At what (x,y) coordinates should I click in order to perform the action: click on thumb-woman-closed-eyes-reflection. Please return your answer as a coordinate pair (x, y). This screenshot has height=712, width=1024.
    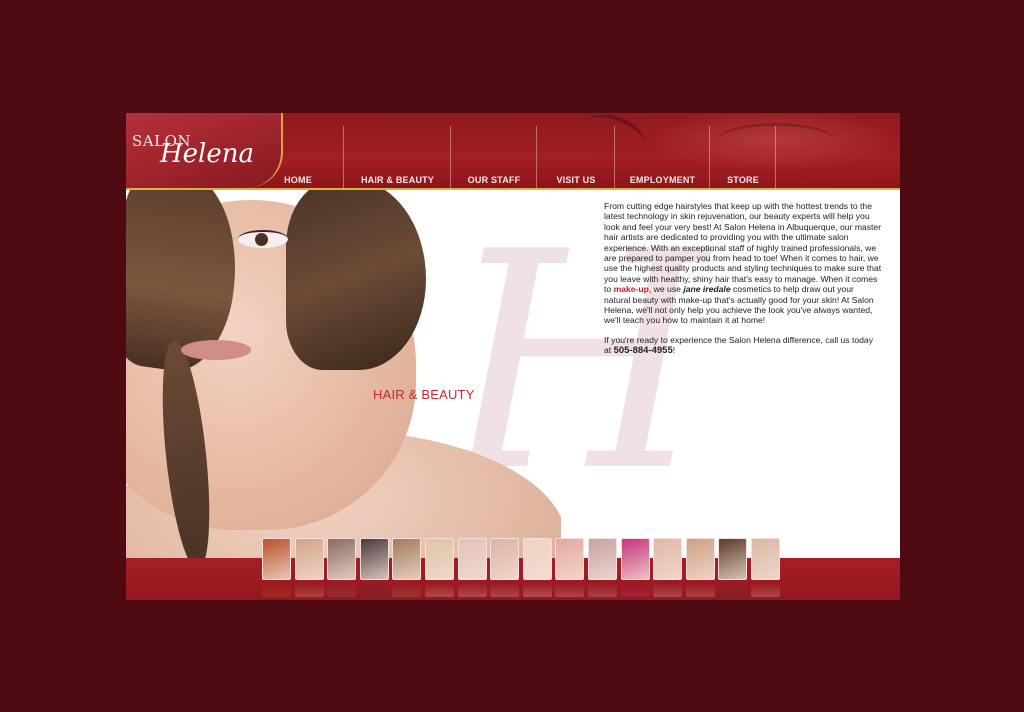
    Looking at the image, I should click on (309, 590).